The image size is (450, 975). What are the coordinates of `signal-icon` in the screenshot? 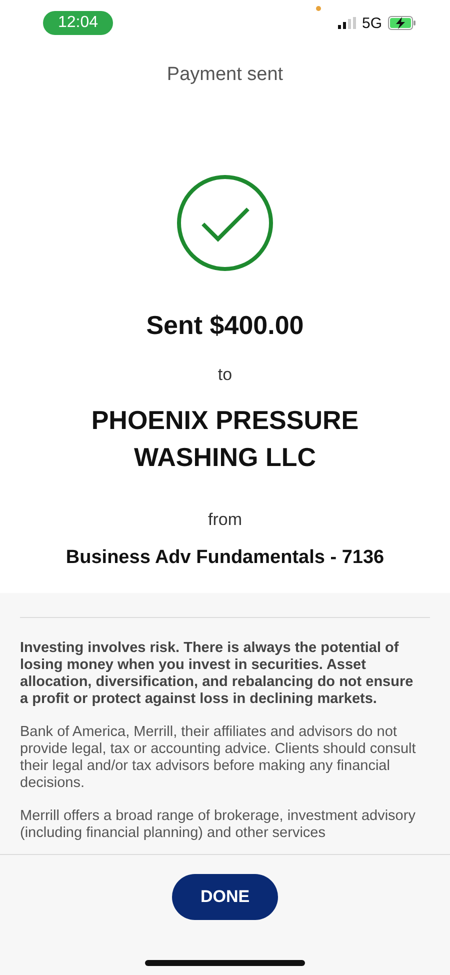 It's located at (347, 23).